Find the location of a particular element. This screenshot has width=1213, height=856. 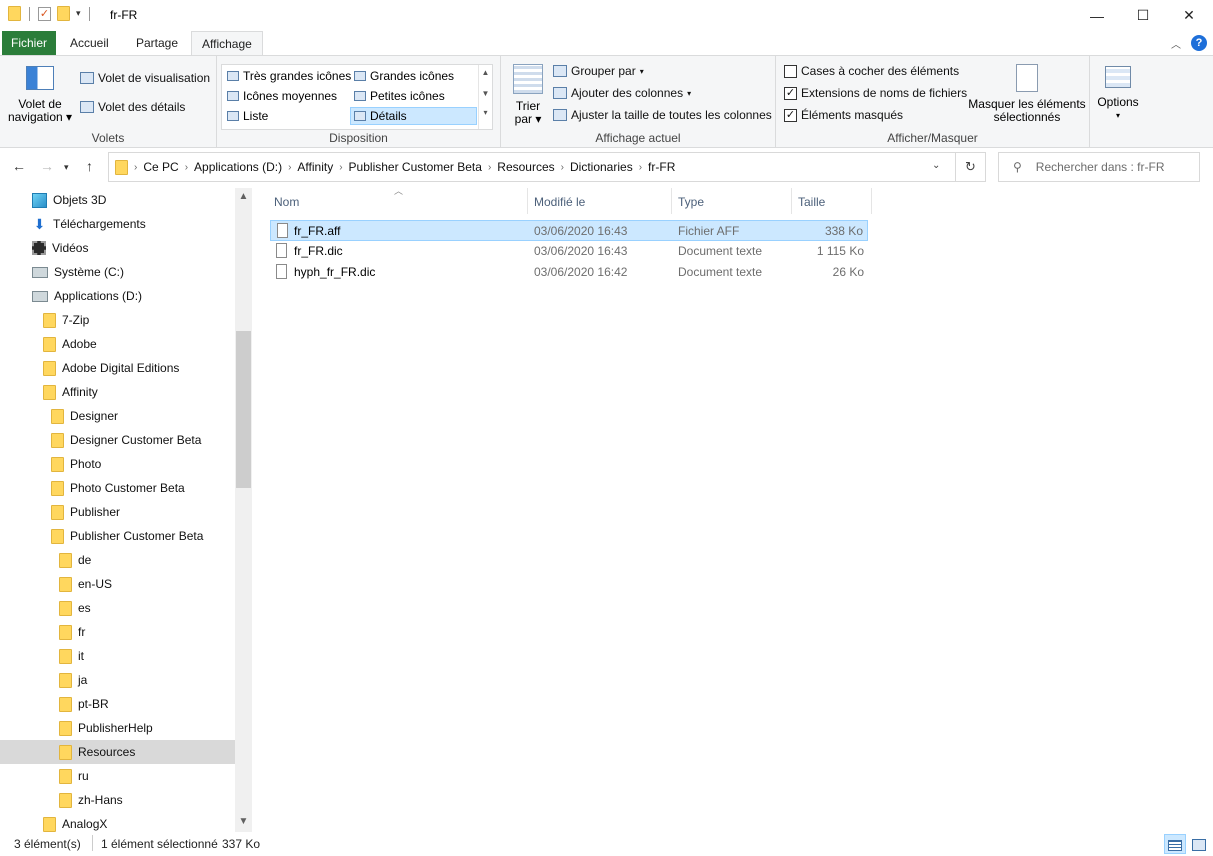

breadcrumb-dictionaries: Dictionaries is located at coordinates (601, 167).